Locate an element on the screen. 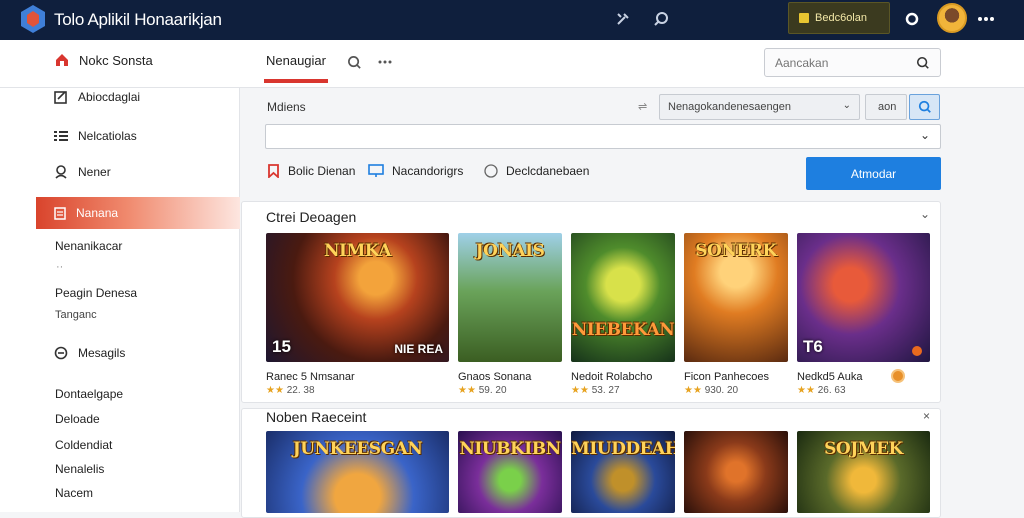  sidebar-subtext: Tanganc is located at coordinates (76, 315).